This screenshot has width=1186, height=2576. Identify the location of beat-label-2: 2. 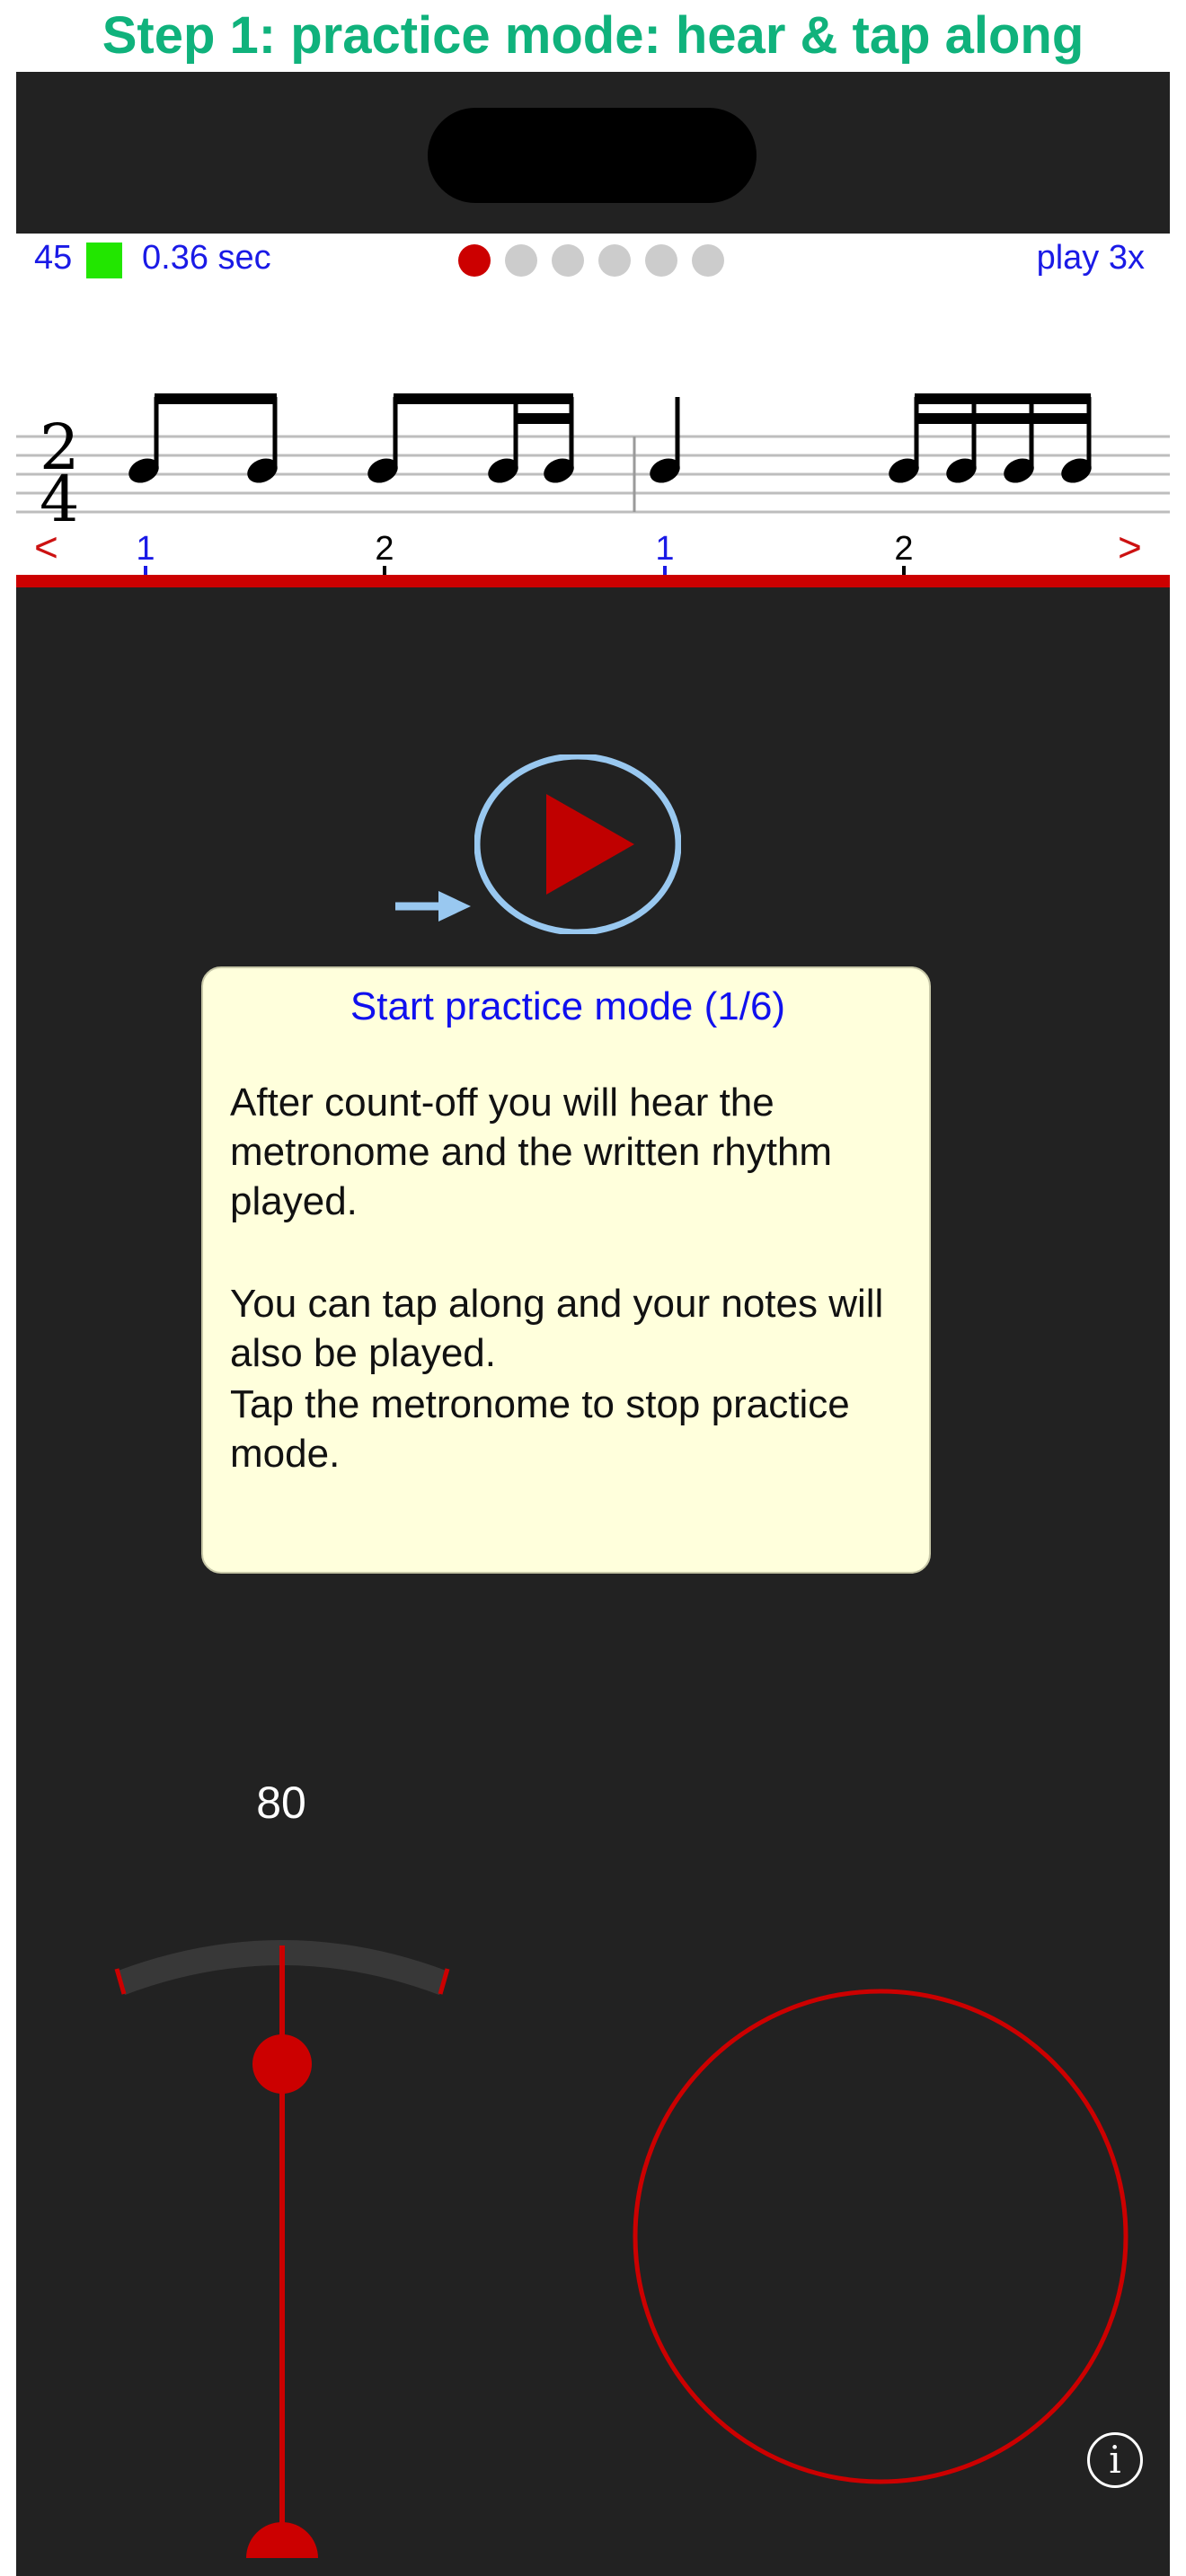
(384, 549).